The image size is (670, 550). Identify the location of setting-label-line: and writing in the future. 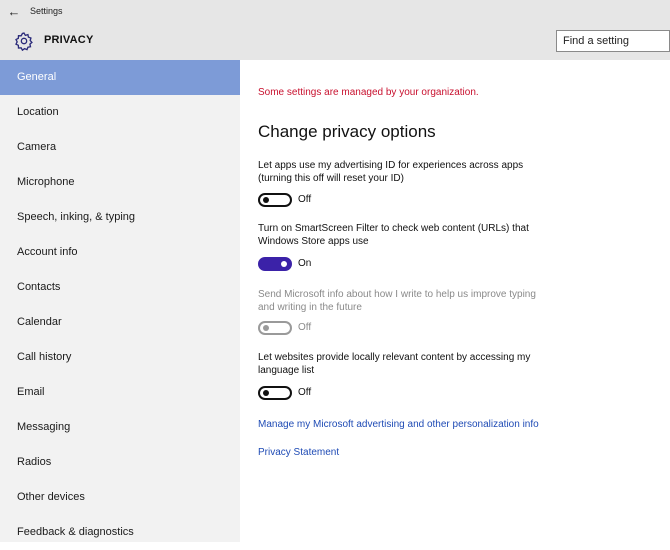
(310, 307).